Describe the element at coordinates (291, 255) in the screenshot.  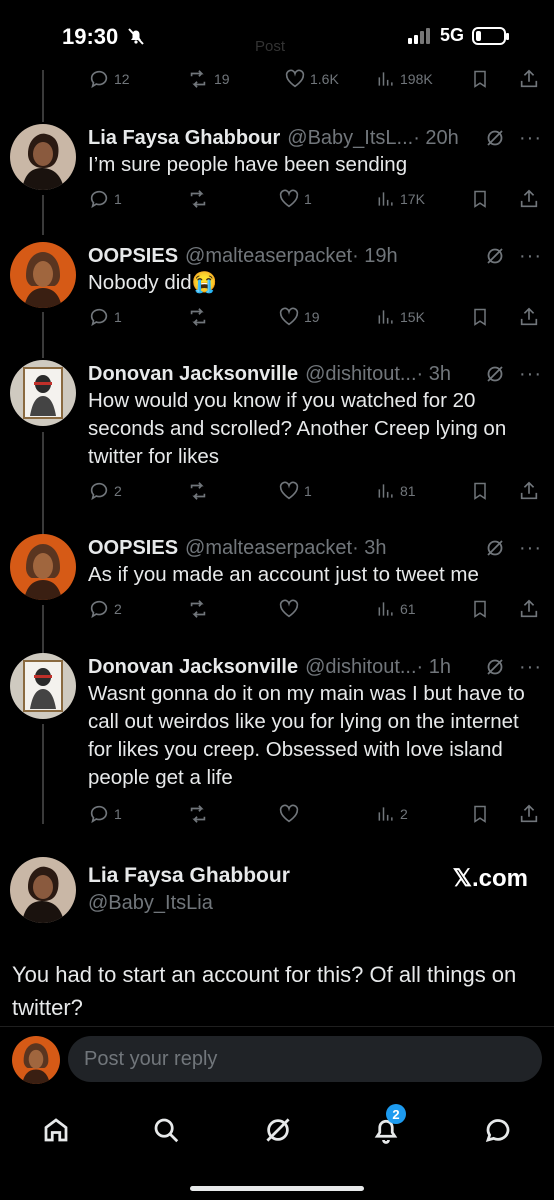
I see `author-handle: @malteaserpacket· 19h` at that location.